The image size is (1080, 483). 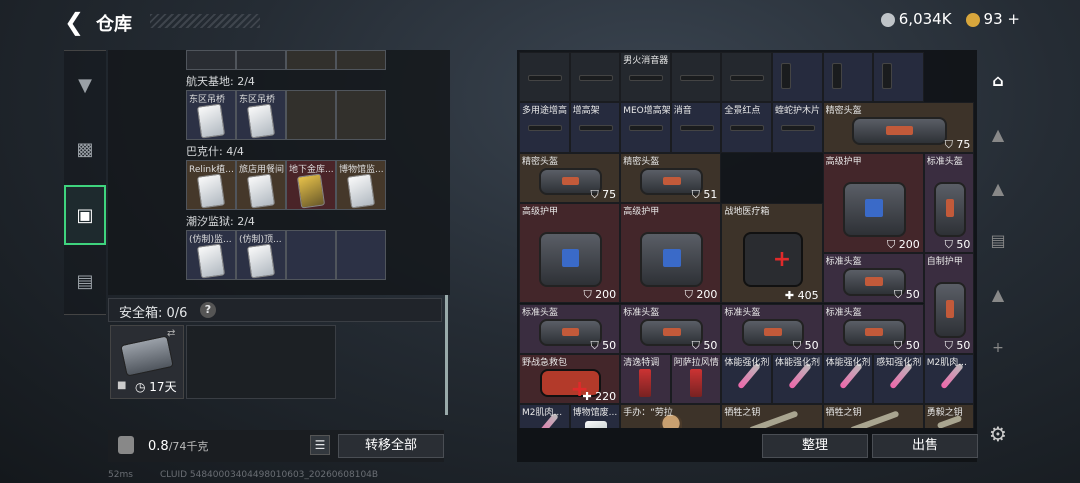 What do you see at coordinates (746, 127) in the screenshot?
I see `inventory-item: 全景红点` at bounding box center [746, 127].